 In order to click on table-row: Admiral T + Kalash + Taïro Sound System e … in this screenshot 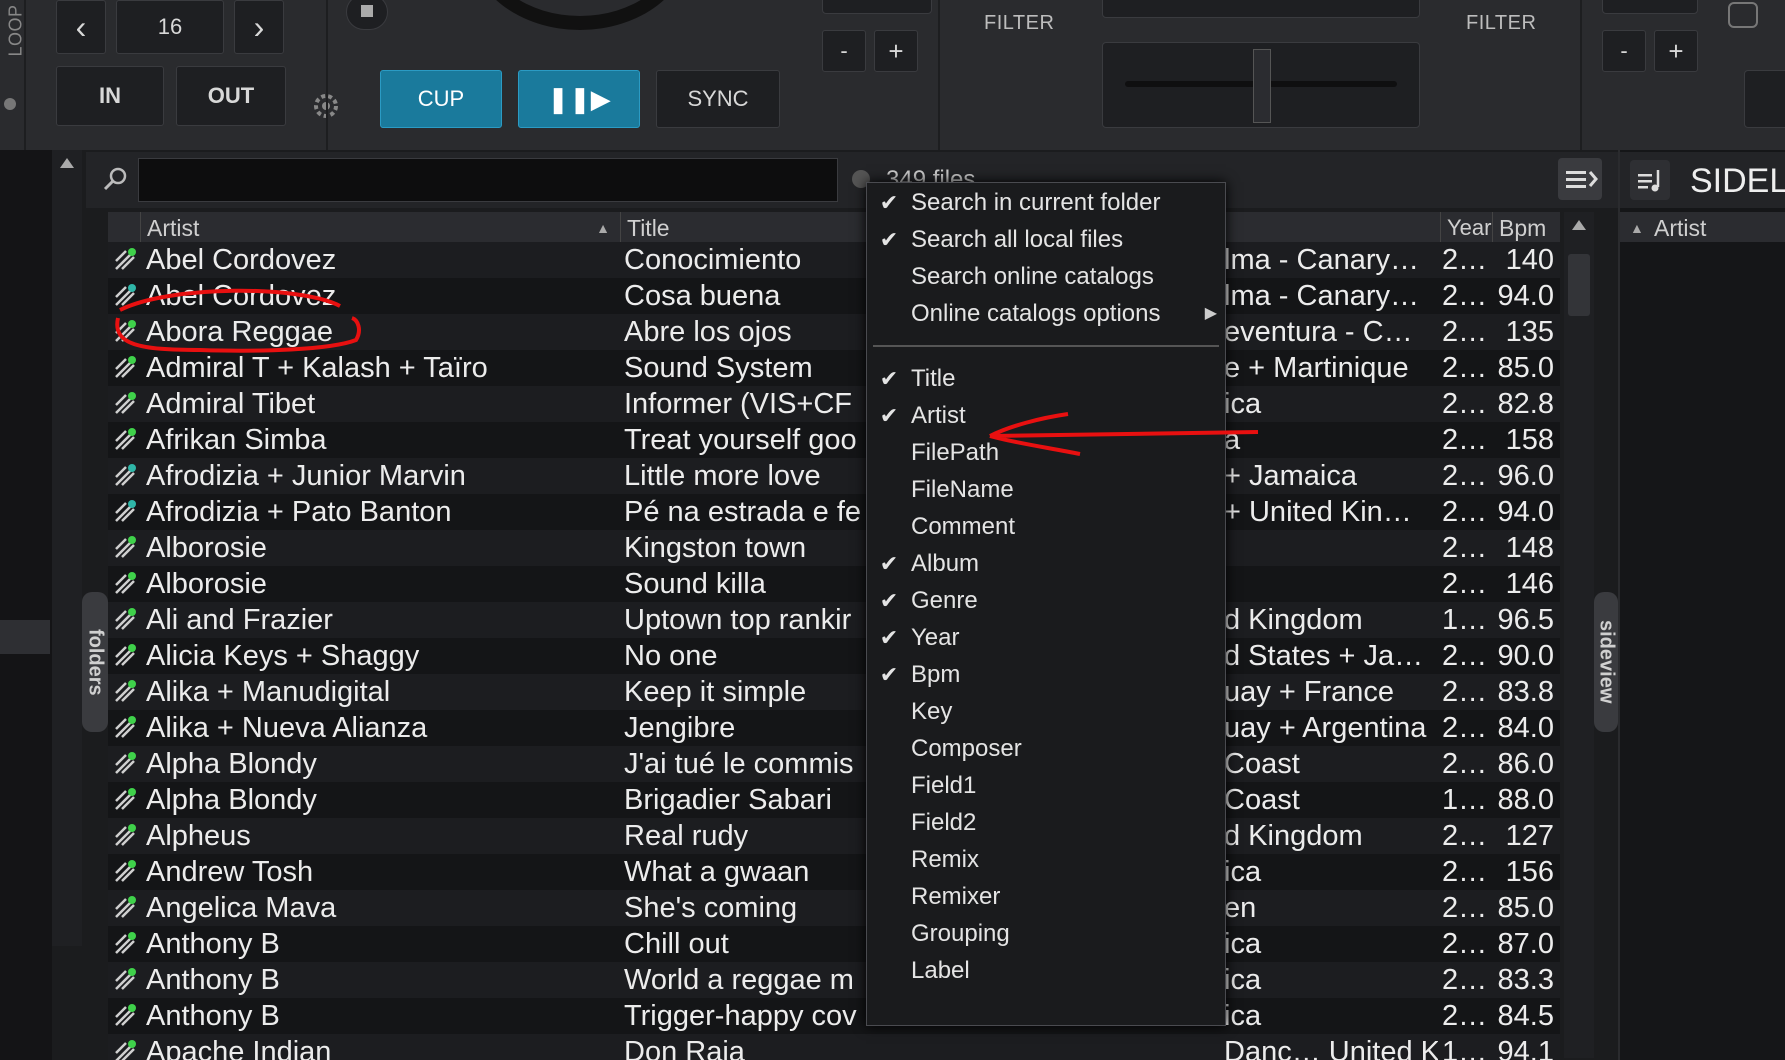, I will do `click(834, 368)`.